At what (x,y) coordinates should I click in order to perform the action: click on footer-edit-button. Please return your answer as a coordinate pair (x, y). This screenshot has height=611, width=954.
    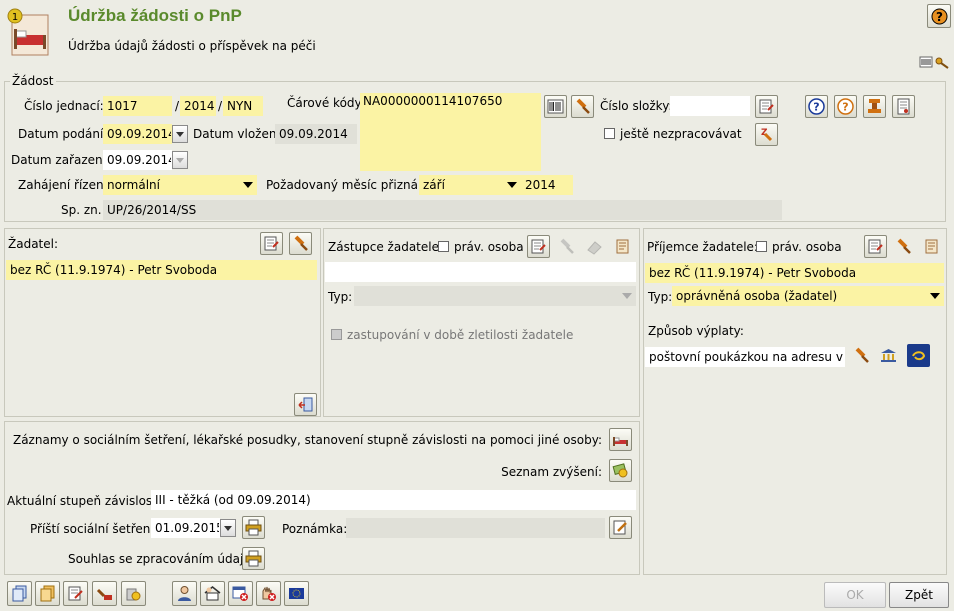
    Looking at the image, I should click on (75, 593).